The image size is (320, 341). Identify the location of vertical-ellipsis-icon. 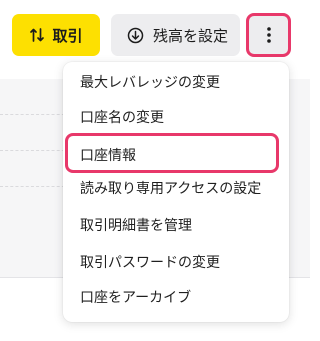
(269, 35).